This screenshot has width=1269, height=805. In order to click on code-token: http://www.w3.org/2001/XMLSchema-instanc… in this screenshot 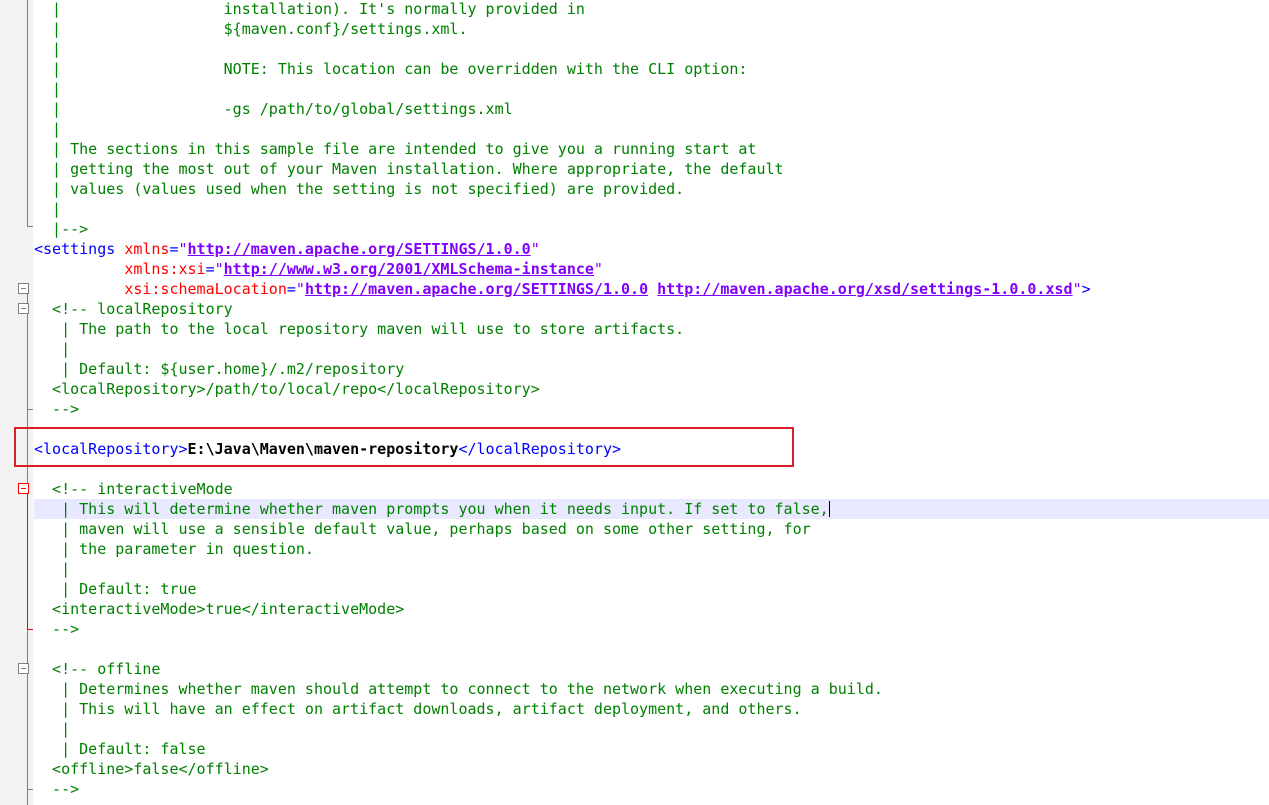, I will do `click(408, 269)`.